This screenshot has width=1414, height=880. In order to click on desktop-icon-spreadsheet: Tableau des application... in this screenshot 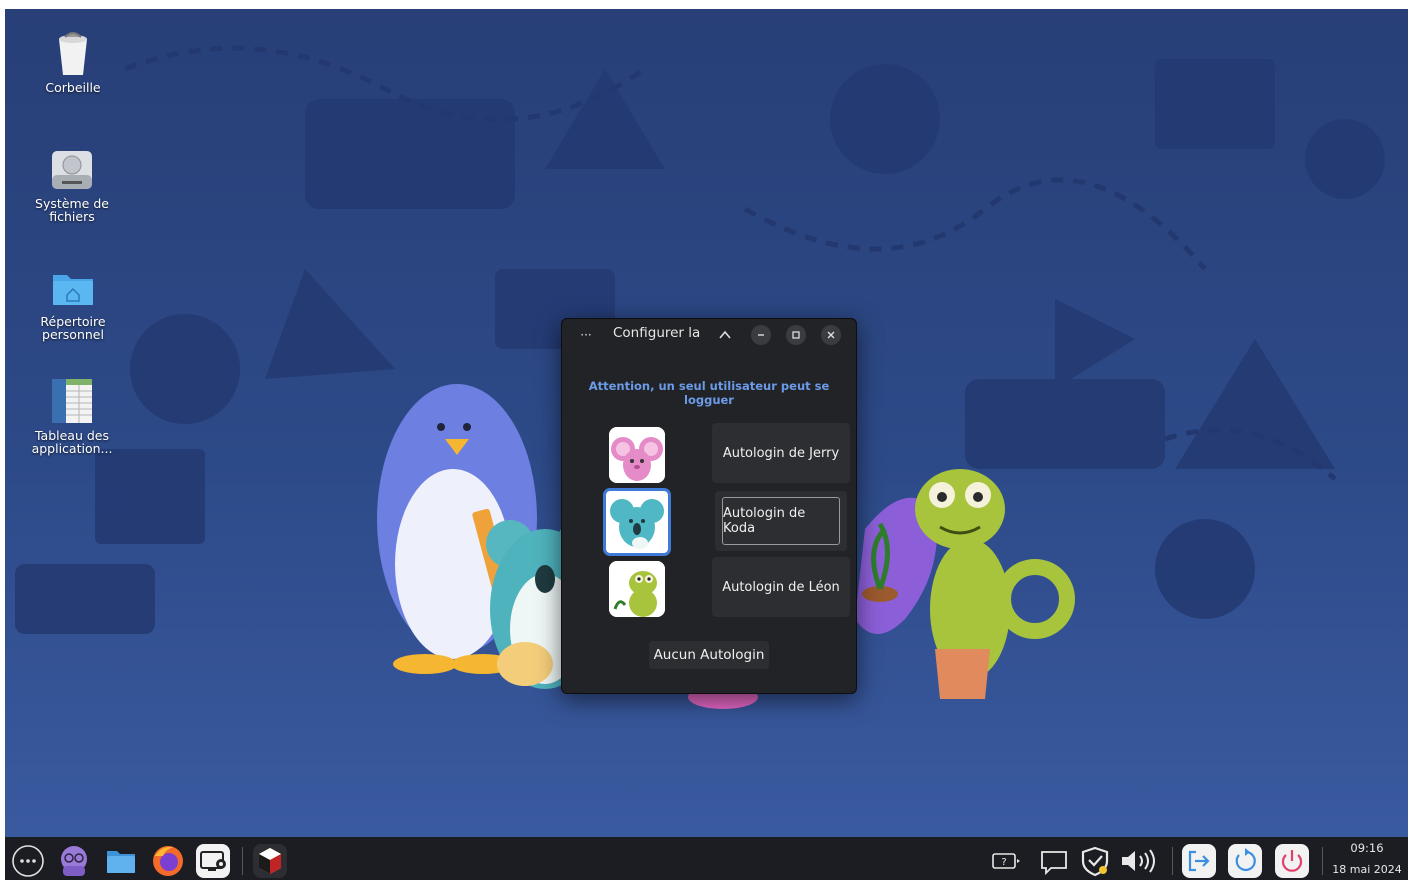, I will do `click(72, 416)`.